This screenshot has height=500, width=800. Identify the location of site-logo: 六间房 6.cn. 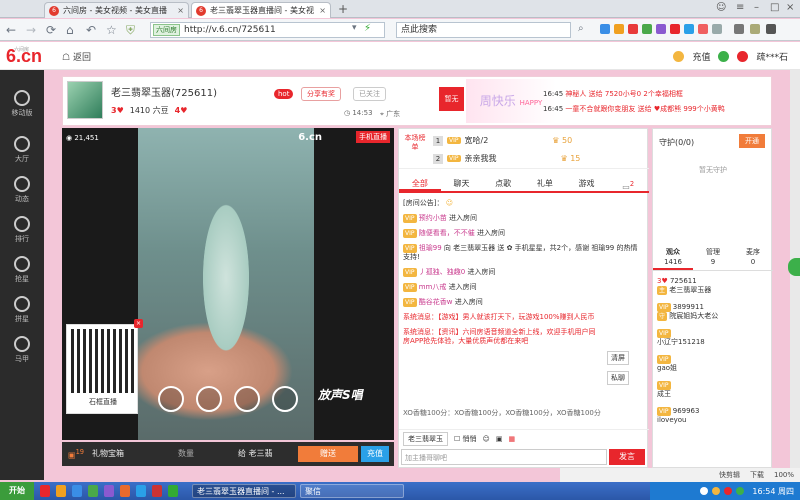
(24, 56).